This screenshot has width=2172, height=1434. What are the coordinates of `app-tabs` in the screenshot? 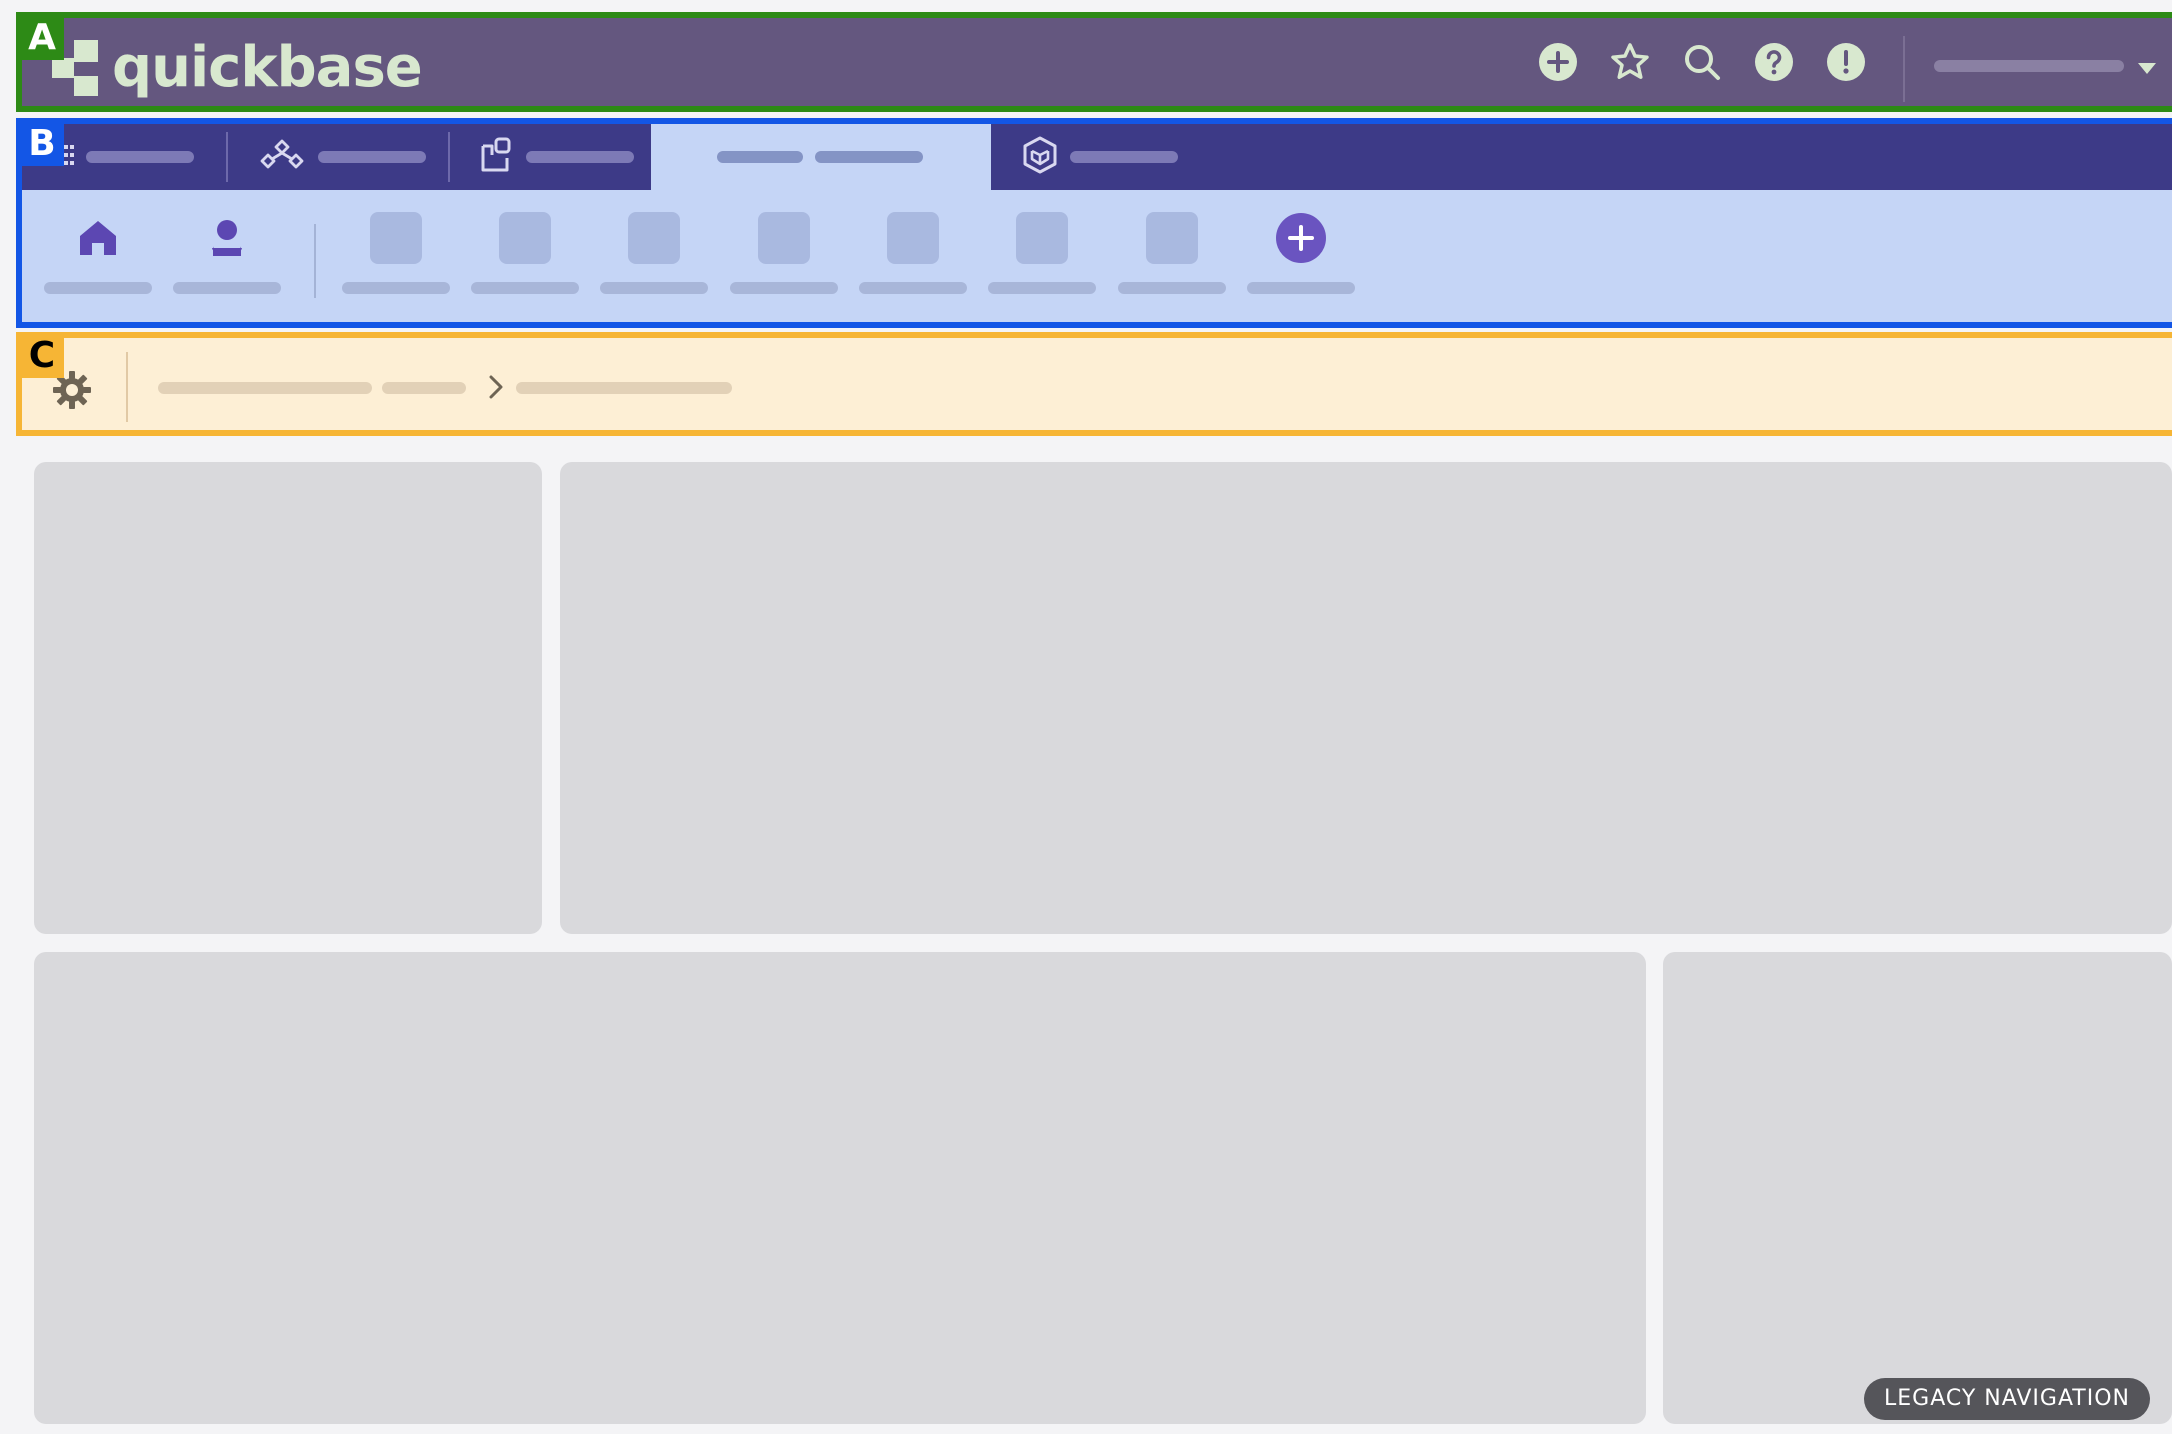 It's located at (1097, 157).